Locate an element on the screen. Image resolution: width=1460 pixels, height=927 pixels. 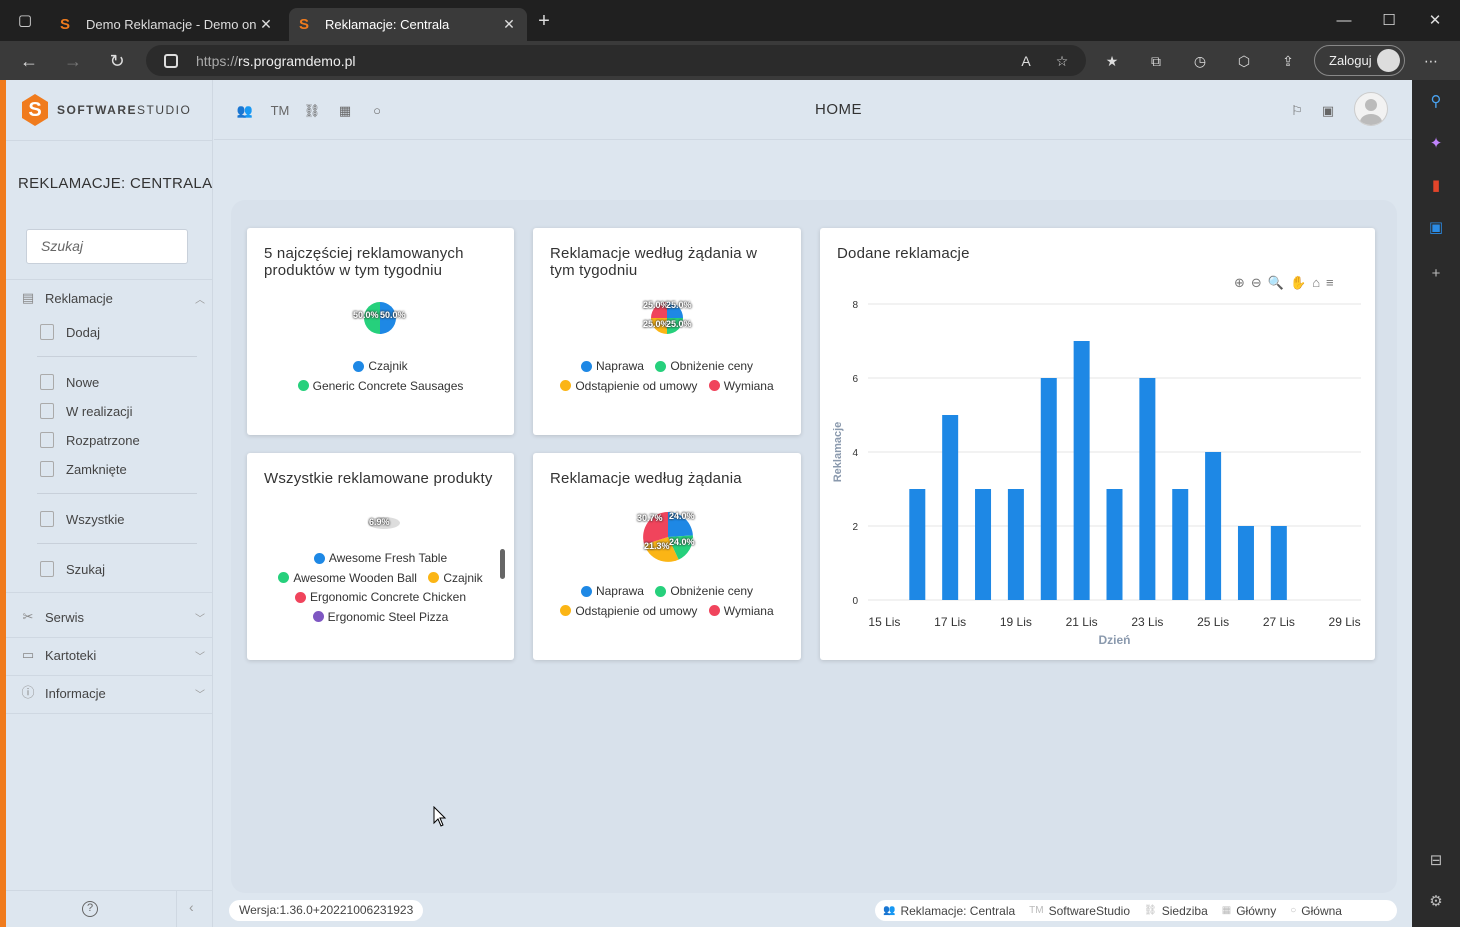
x-tick-label: 21 Lis is located at coordinates (1082, 622).